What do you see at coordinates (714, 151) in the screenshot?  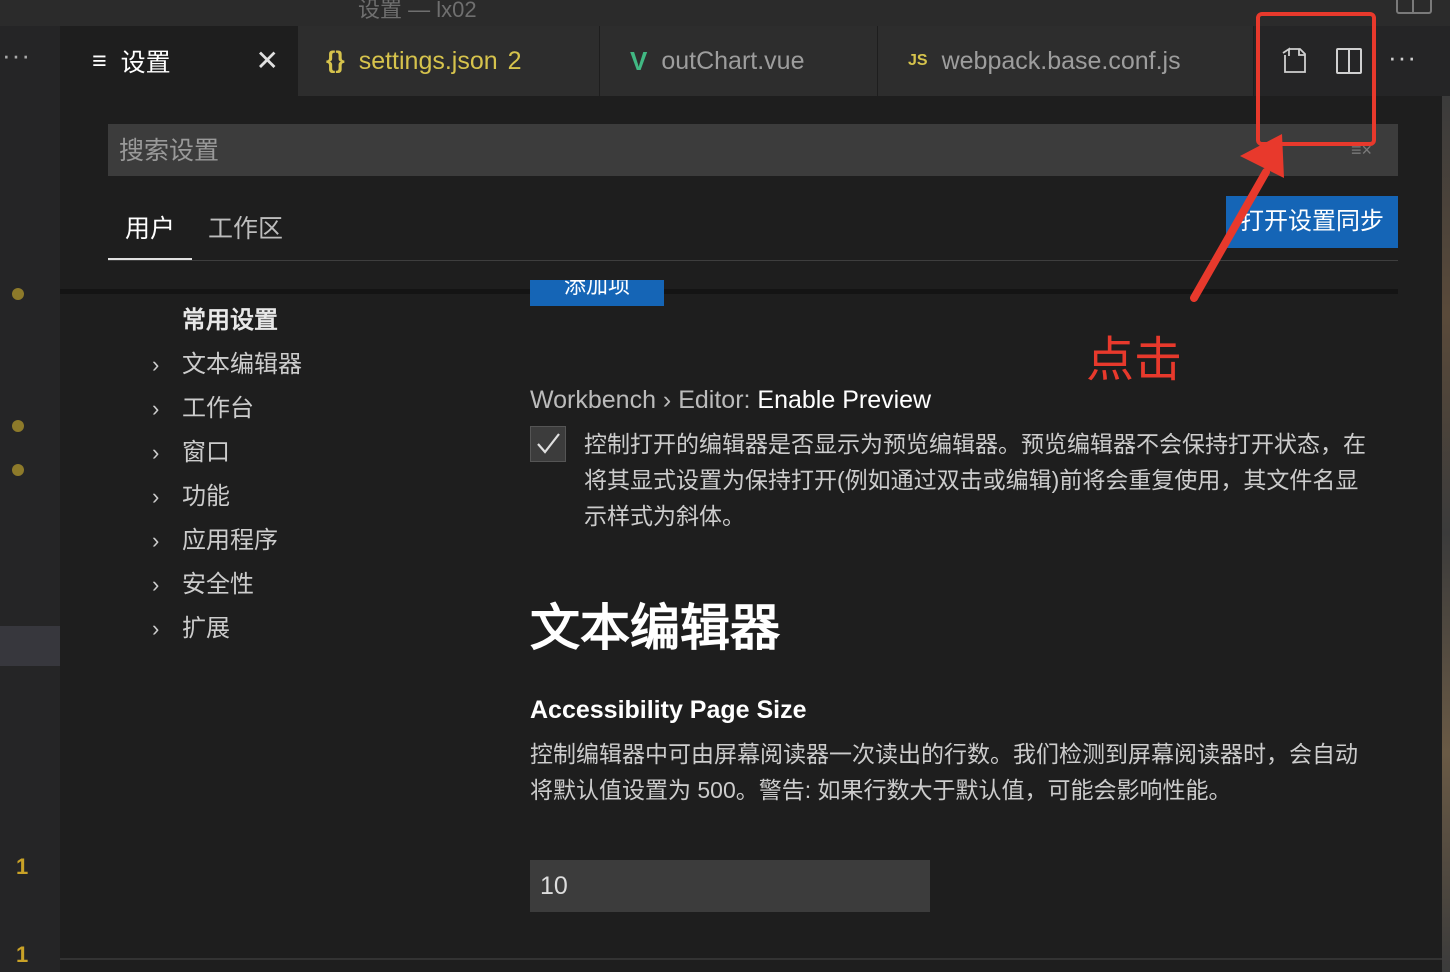 I see `search-input` at bounding box center [714, 151].